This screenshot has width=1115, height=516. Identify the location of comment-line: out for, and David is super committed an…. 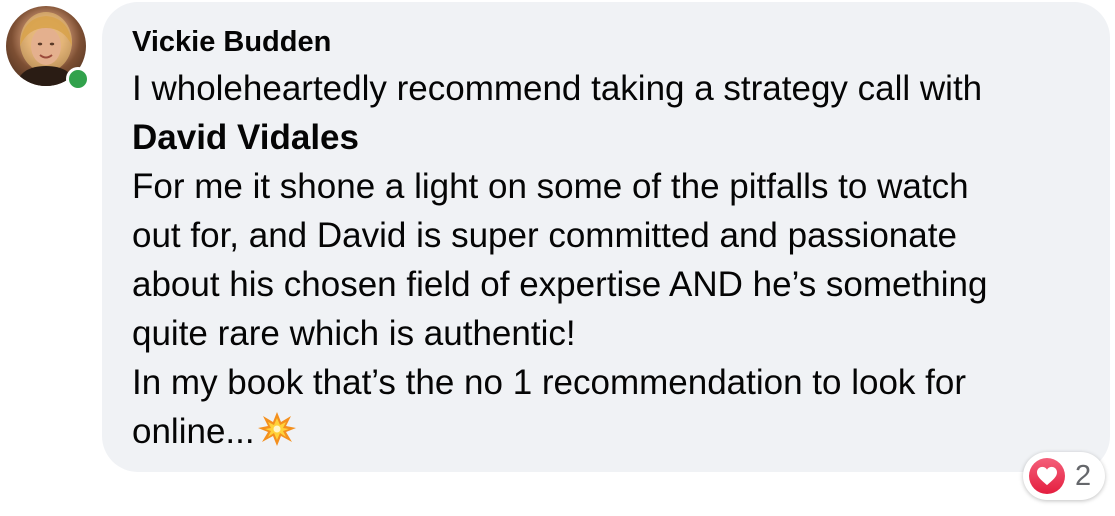
(544, 235).